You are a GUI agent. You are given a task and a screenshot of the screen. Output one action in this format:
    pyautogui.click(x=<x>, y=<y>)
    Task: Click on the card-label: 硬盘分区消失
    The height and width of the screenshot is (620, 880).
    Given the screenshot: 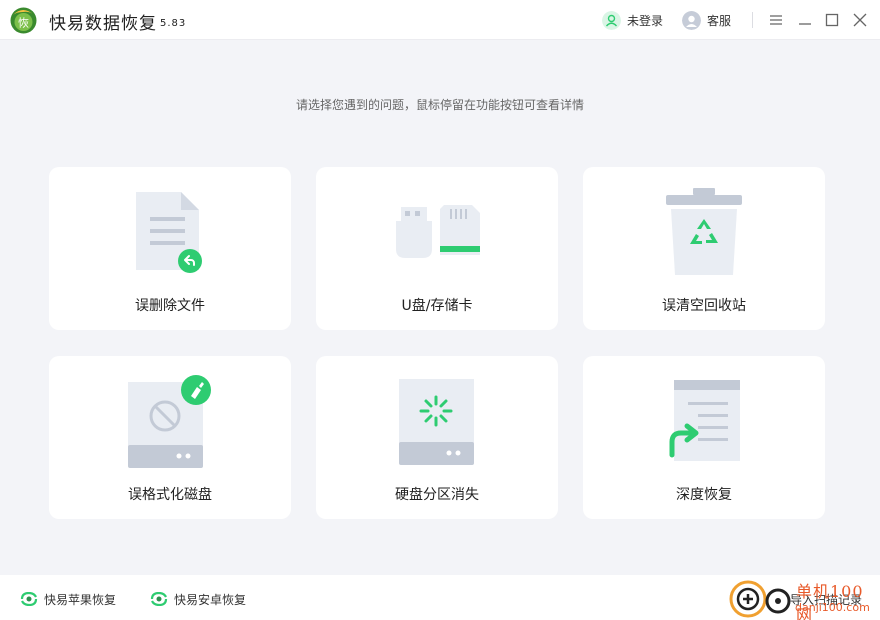 What is the action you would take?
    pyautogui.click(x=437, y=495)
    